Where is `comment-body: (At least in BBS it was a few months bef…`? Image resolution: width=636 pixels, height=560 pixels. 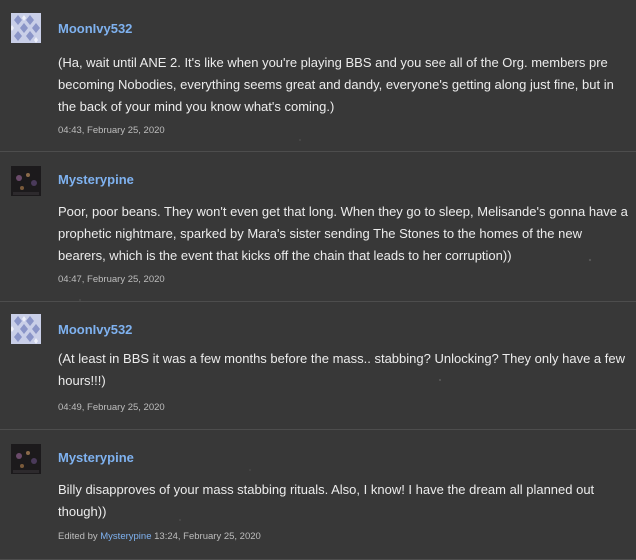
comment-body: (At least in BBS it was a few months bef… is located at coordinates (341, 369).